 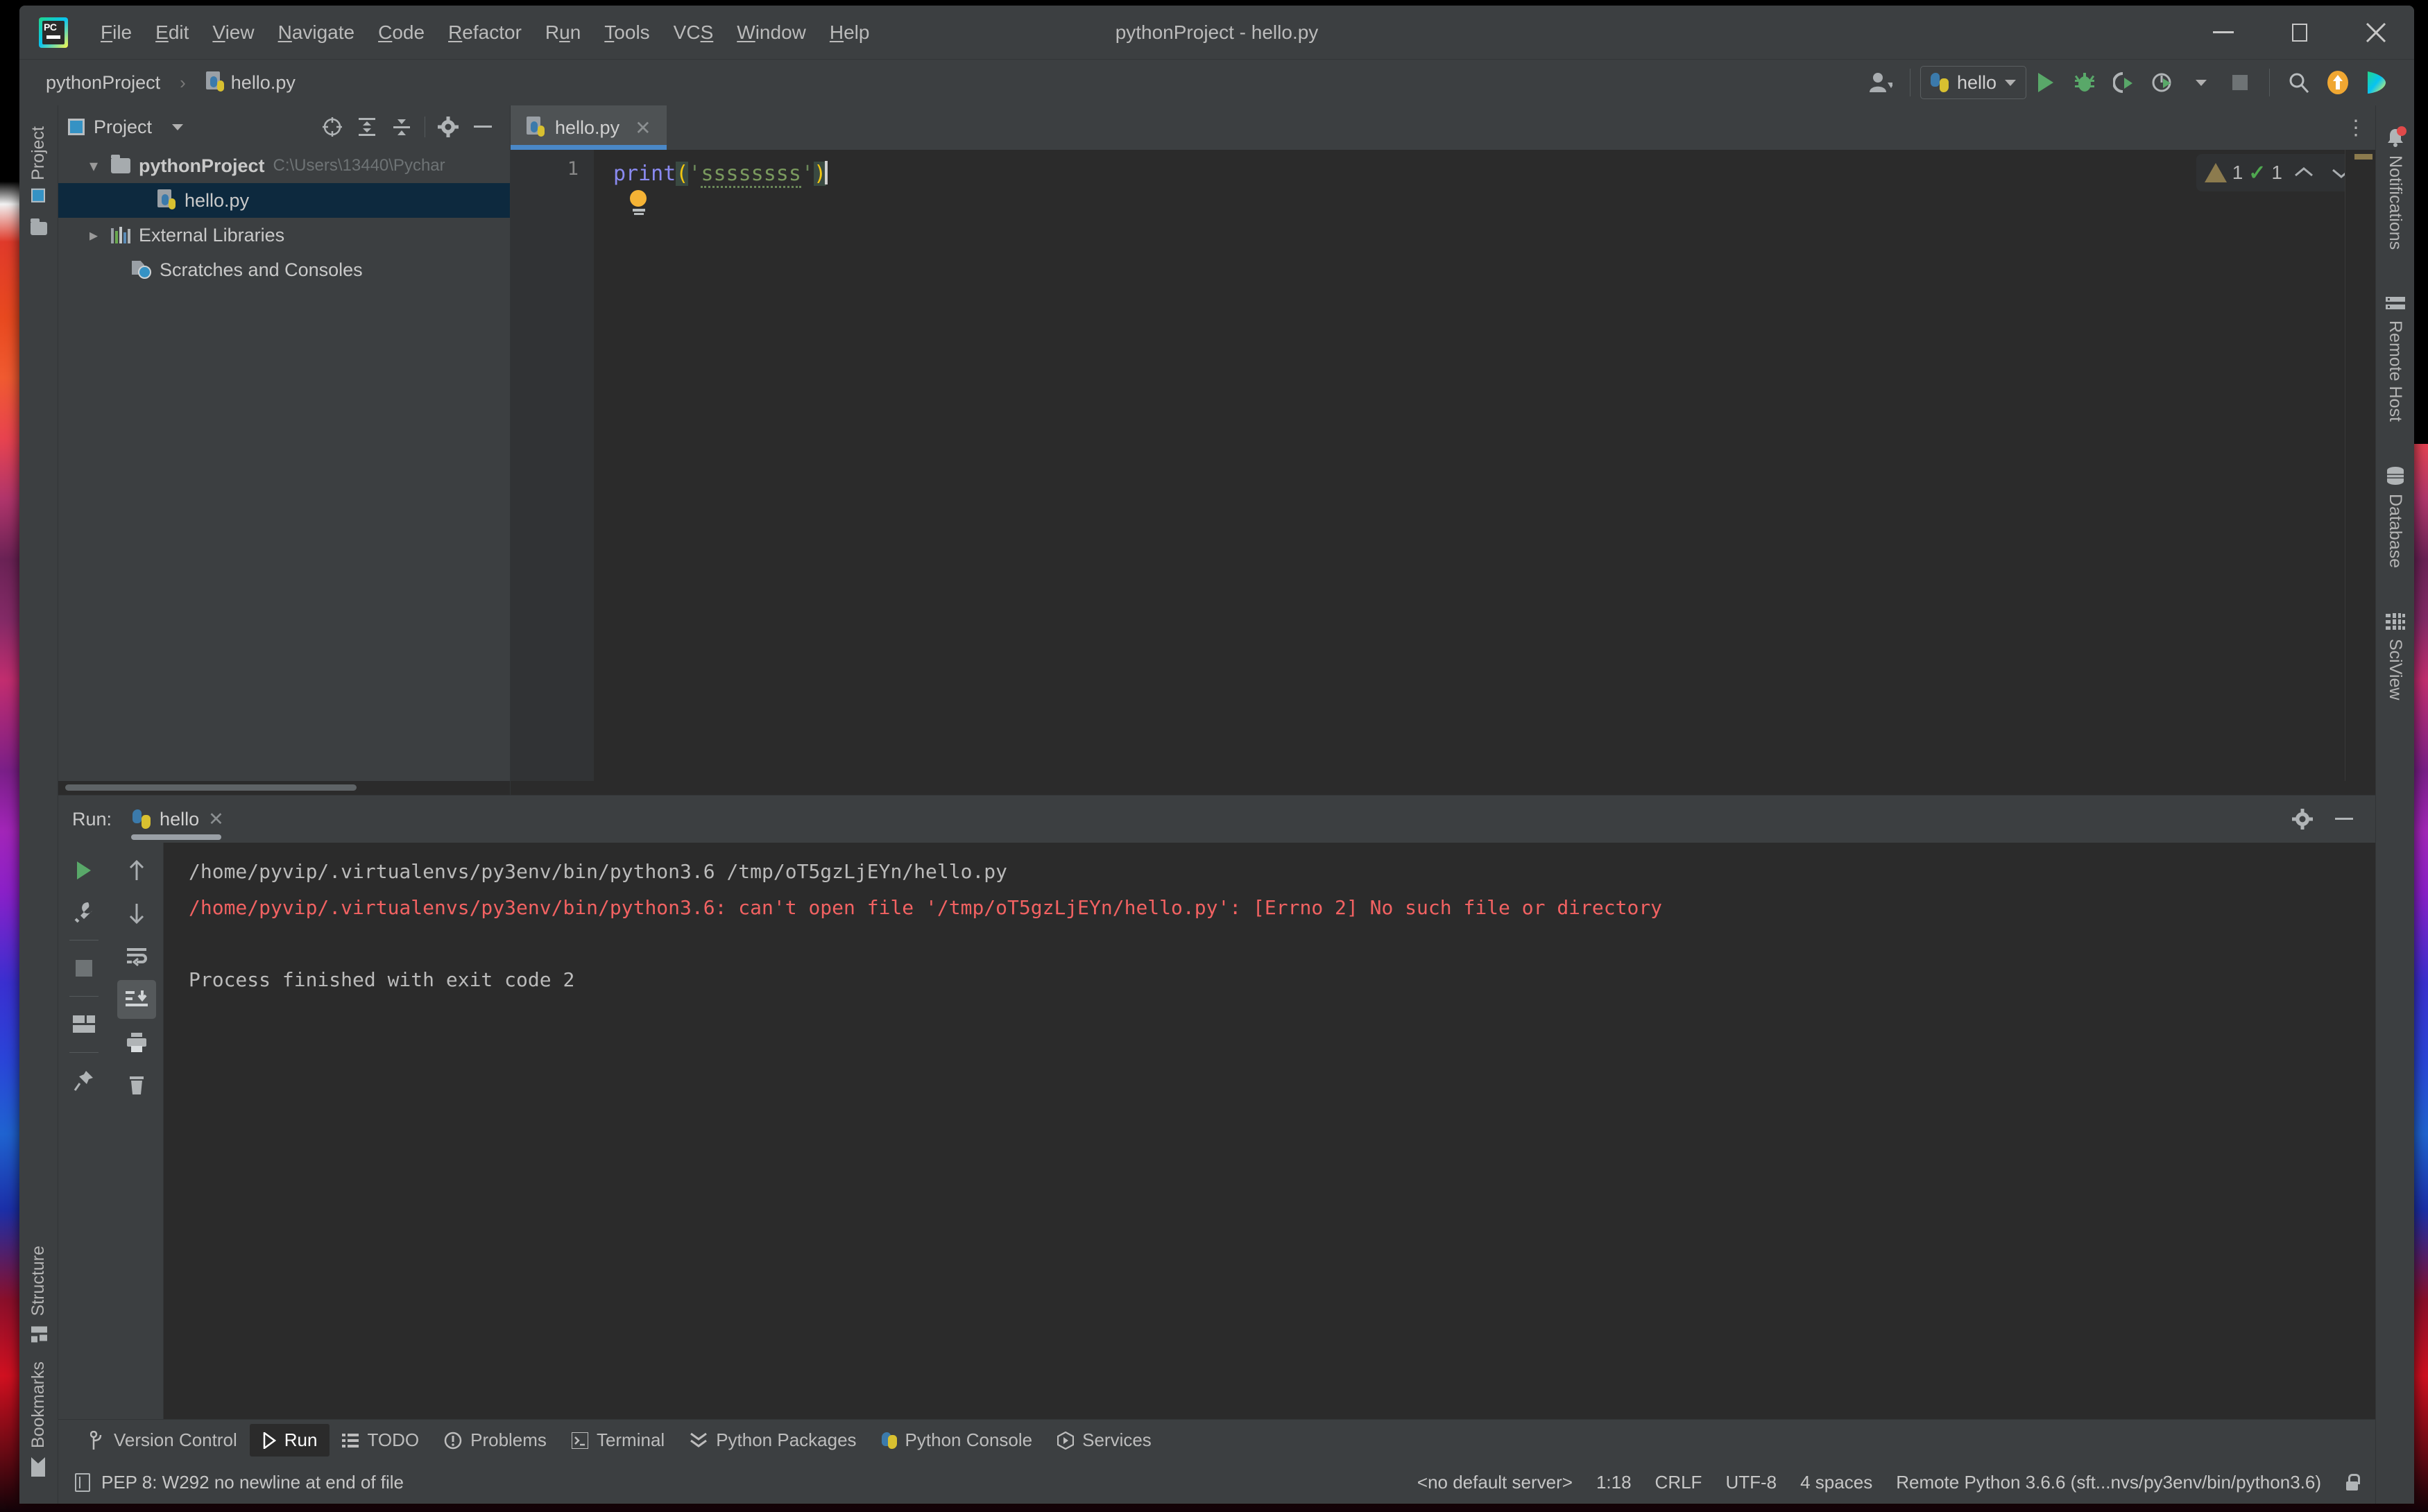 What do you see at coordinates (771, 32) in the screenshot?
I see `menu-window: Window` at bounding box center [771, 32].